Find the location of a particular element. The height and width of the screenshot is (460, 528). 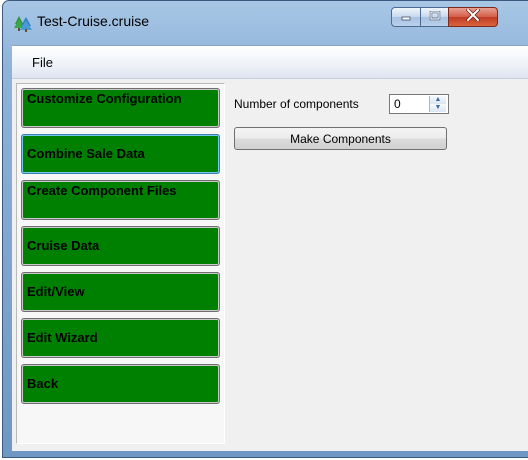

sidebar-item-edit-wizard: Edit Wizard is located at coordinates (120, 338).